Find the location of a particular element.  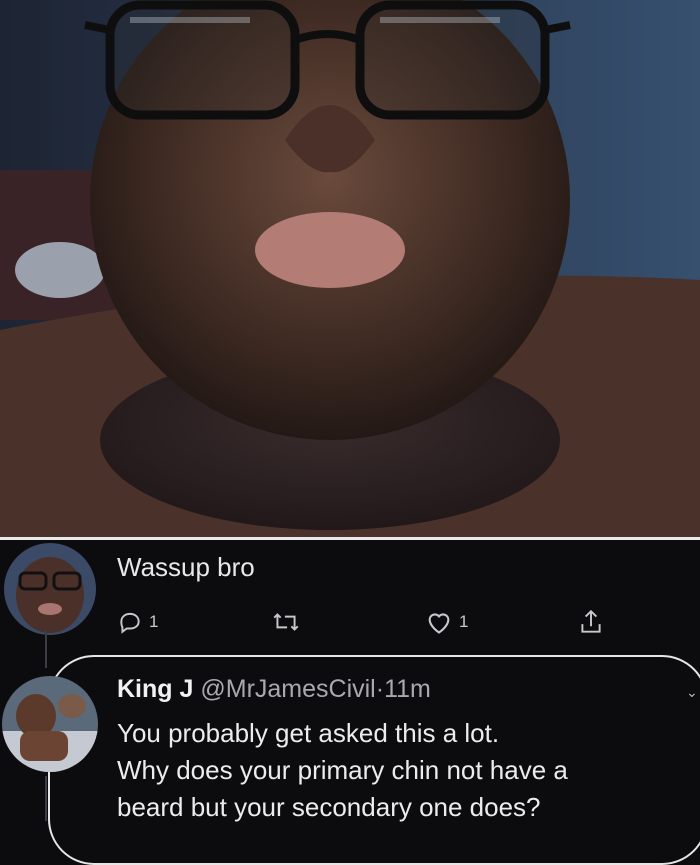

like-count: 1 is located at coordinates (464, 621).